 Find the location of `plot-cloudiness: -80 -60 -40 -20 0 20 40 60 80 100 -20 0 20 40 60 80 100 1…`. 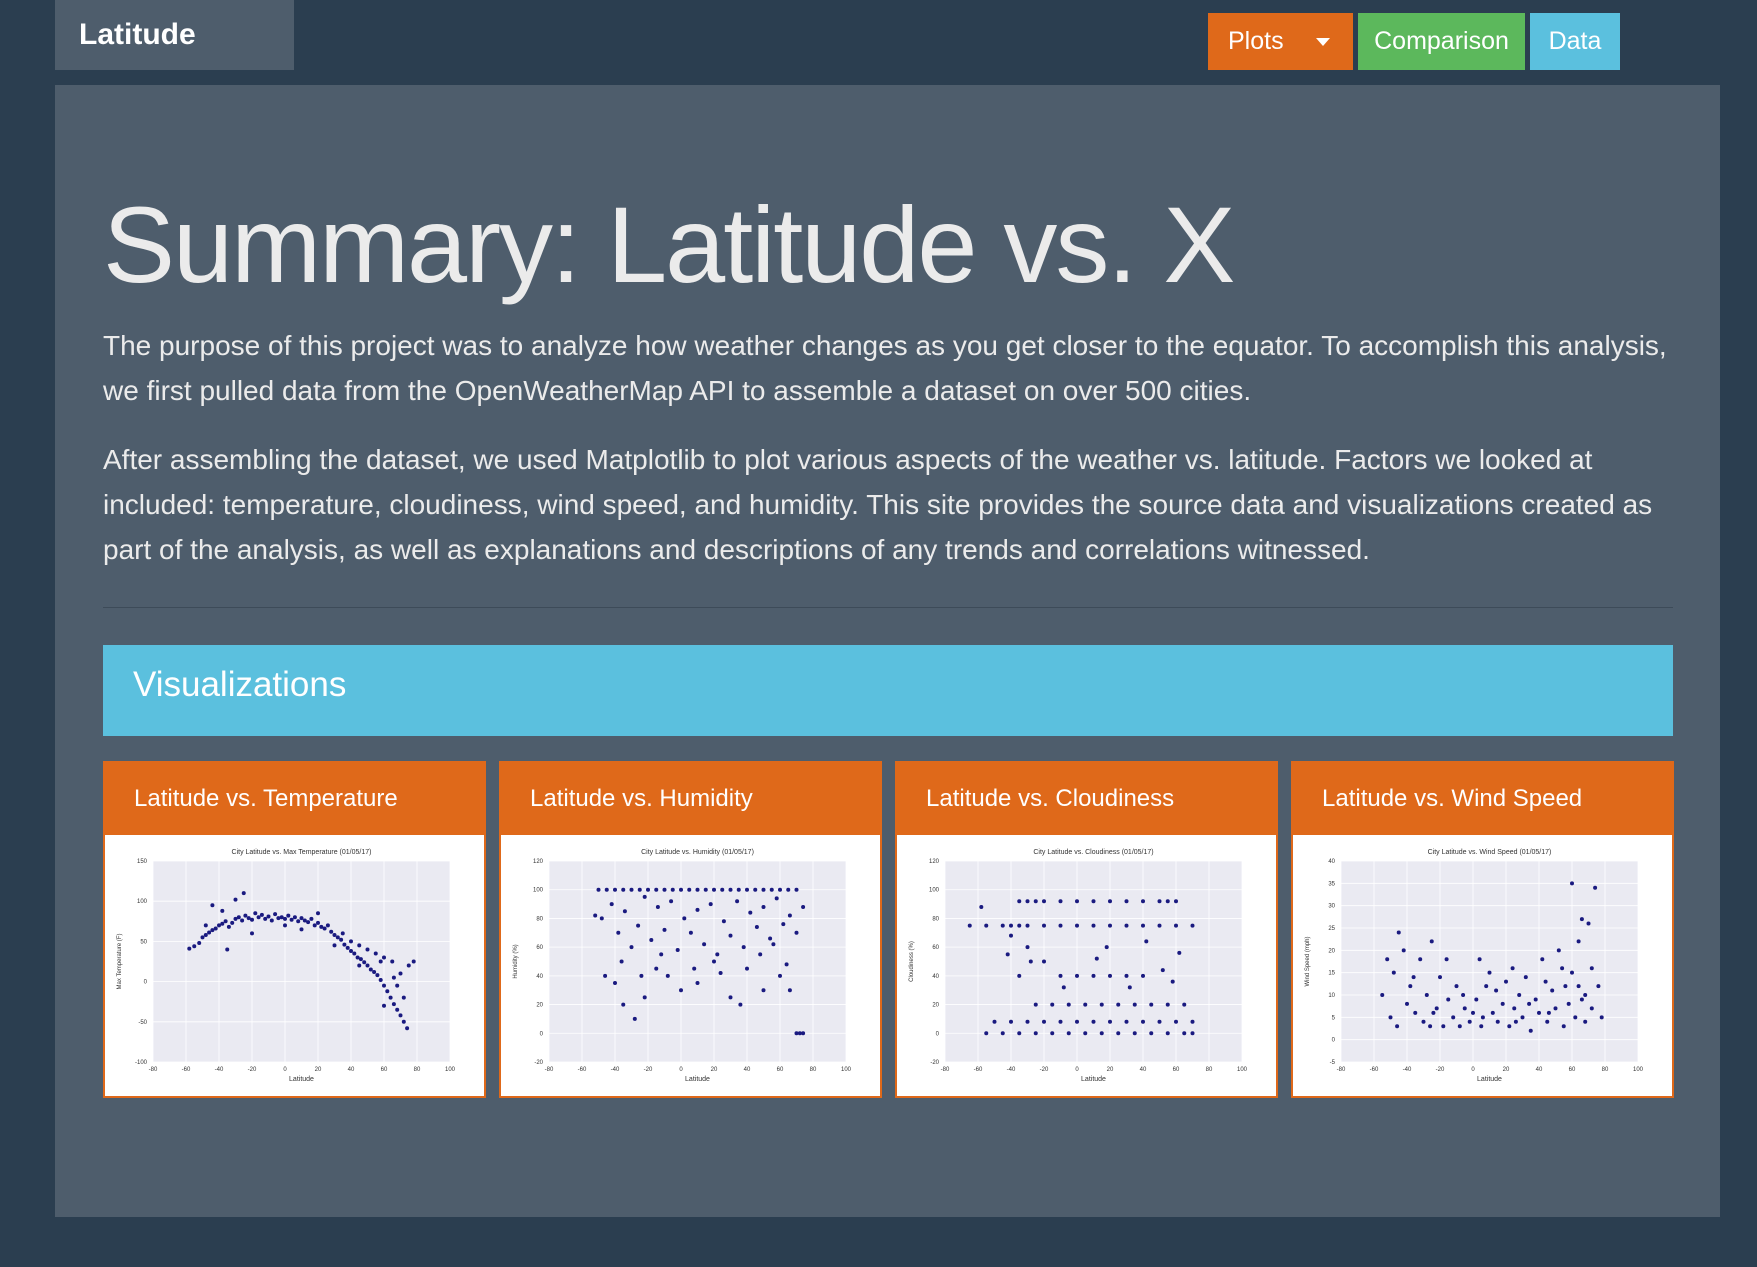

plot-cloudiness: -80 -60 -40 -20 0 20 40 60 80 100 -20 0 20 40 60 80 100 1… is located at coordinates (1086, 965).